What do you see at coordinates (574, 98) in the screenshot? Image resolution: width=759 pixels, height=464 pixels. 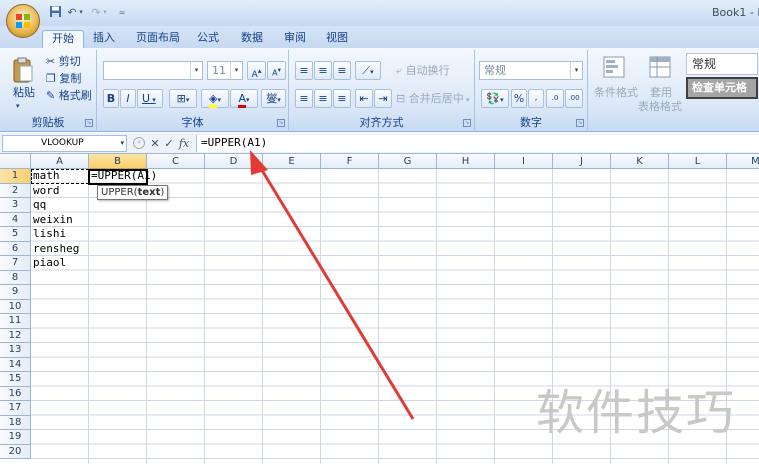 I see `decrease-decimal-icon: .00` at bounding box center [574, 98].